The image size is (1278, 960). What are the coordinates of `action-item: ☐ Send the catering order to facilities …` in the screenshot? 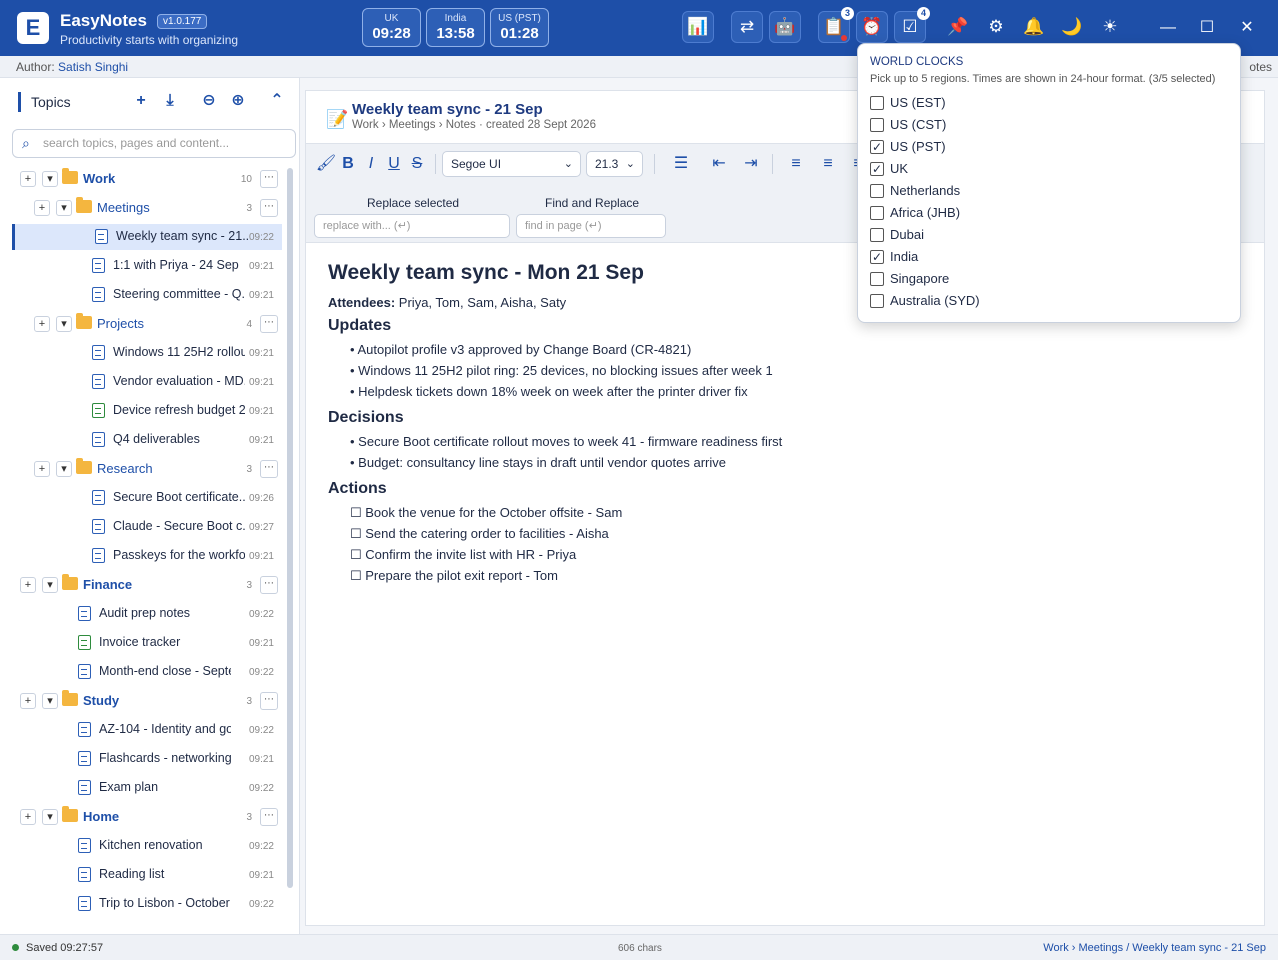 It's located at (479, 534).